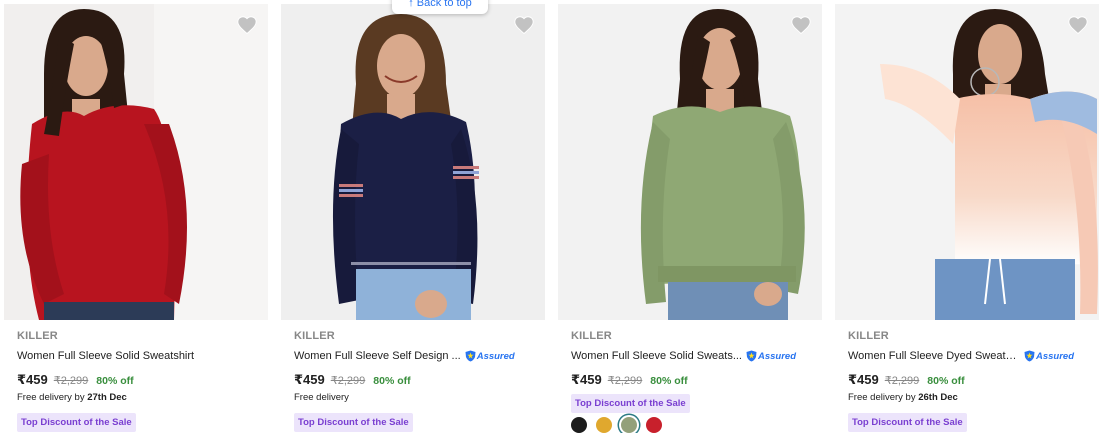 The height and width of the screenshot is (433, 1105). I want to click on delivery-info: Free delivery by 26th Dec, so click(903, 397).